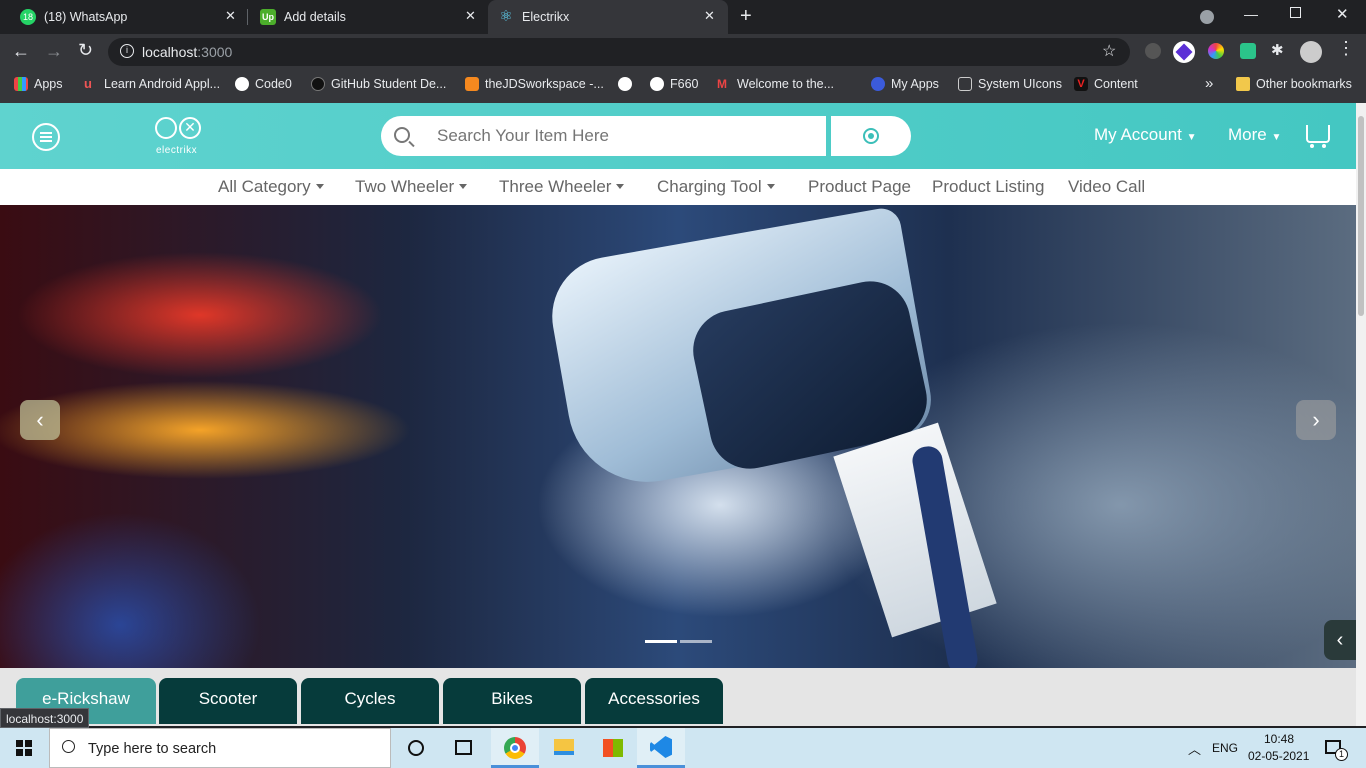  Describe the element at coordinates (1010, 84) in the screenshot. I see `bookmark-item: System UIcons` at that location.